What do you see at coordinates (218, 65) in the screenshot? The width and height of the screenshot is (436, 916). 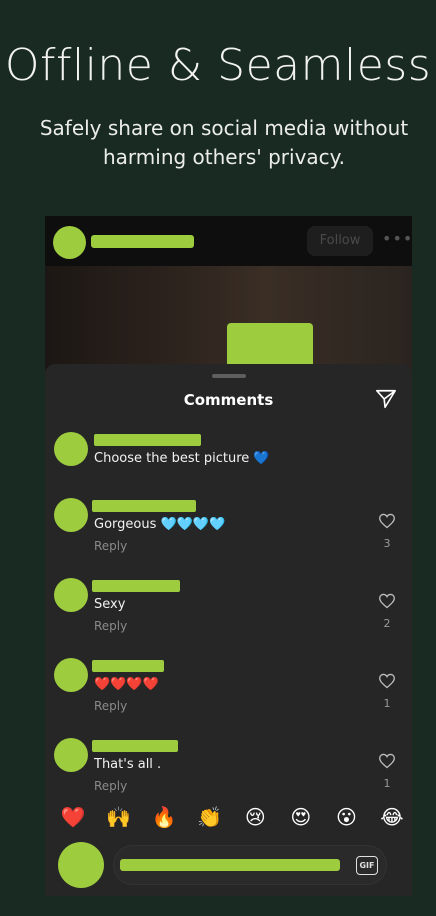 I see `headline: Offline & Seamless` at bounding box center [218, 65].